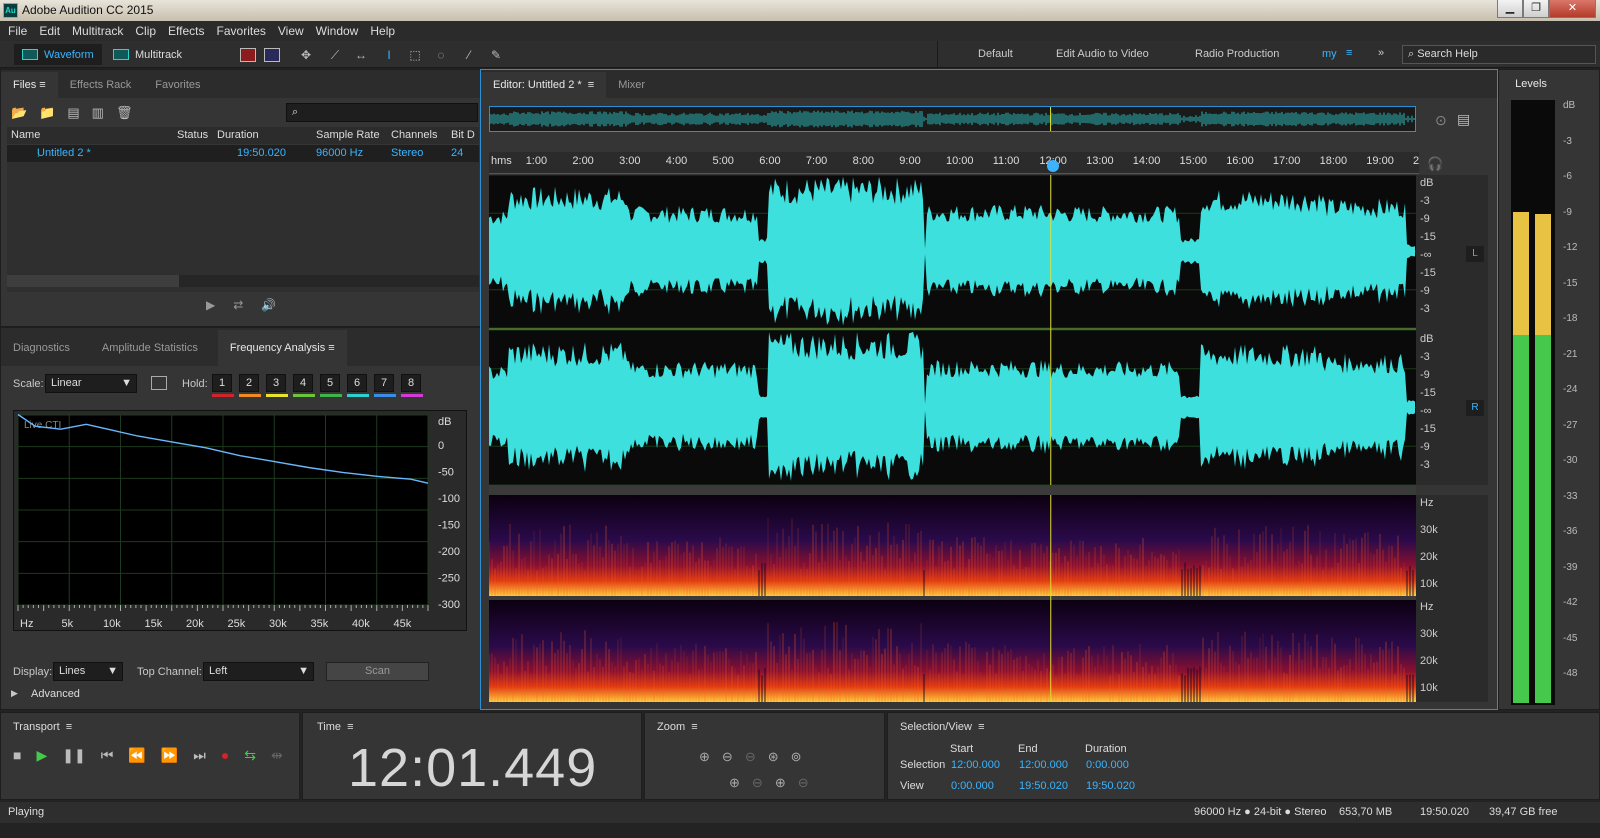 The image size is (1600, 838). I want to click on overview-bar, so click(952, 119).